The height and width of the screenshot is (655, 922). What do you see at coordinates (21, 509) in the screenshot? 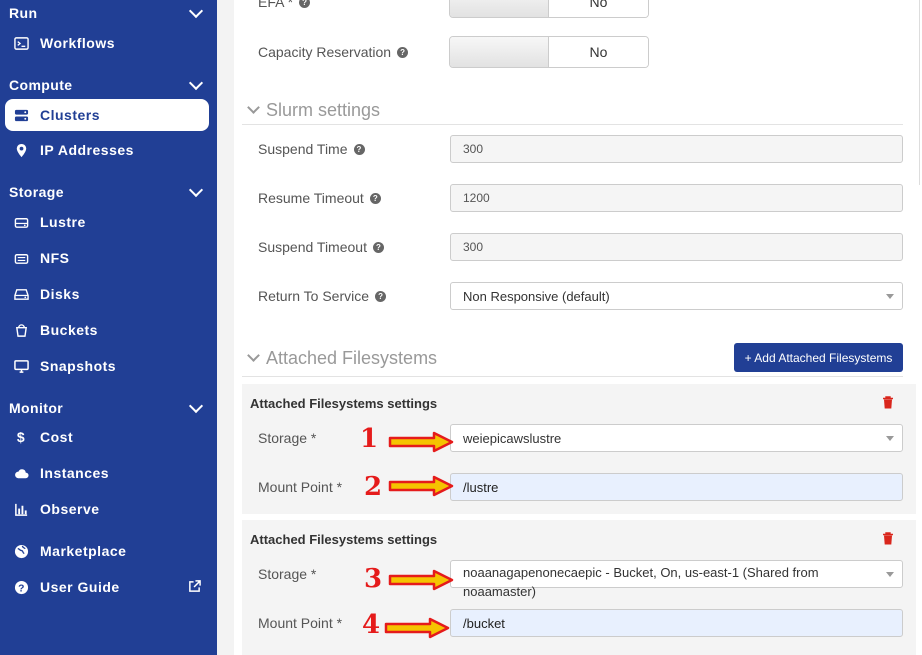
I see `chart-icon` at bounding box center [21, 509].